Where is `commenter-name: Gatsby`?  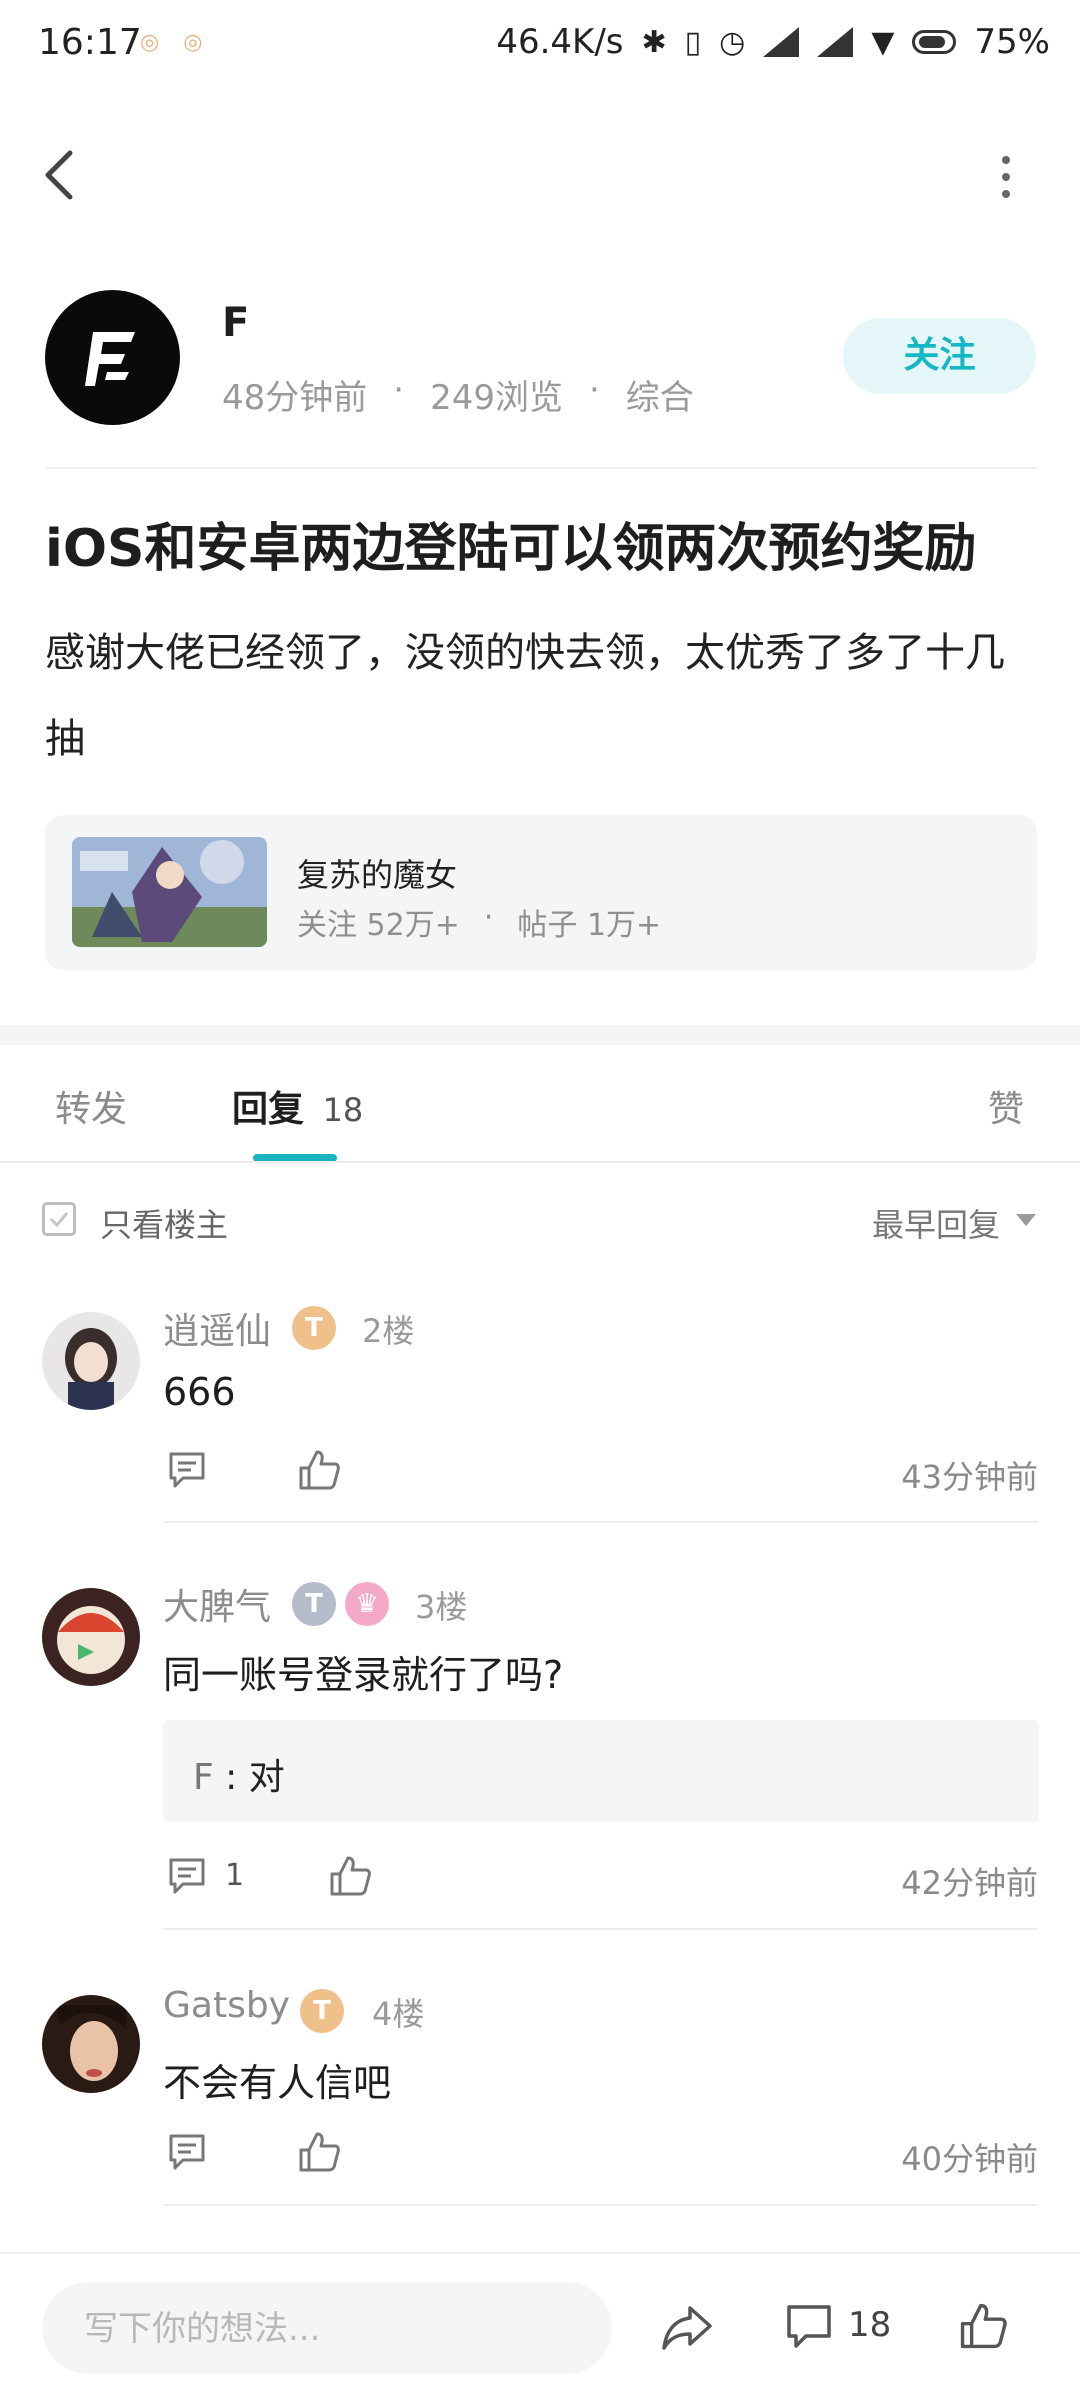 commenter-name: Gatsby is located at coordinates (226, 2005).